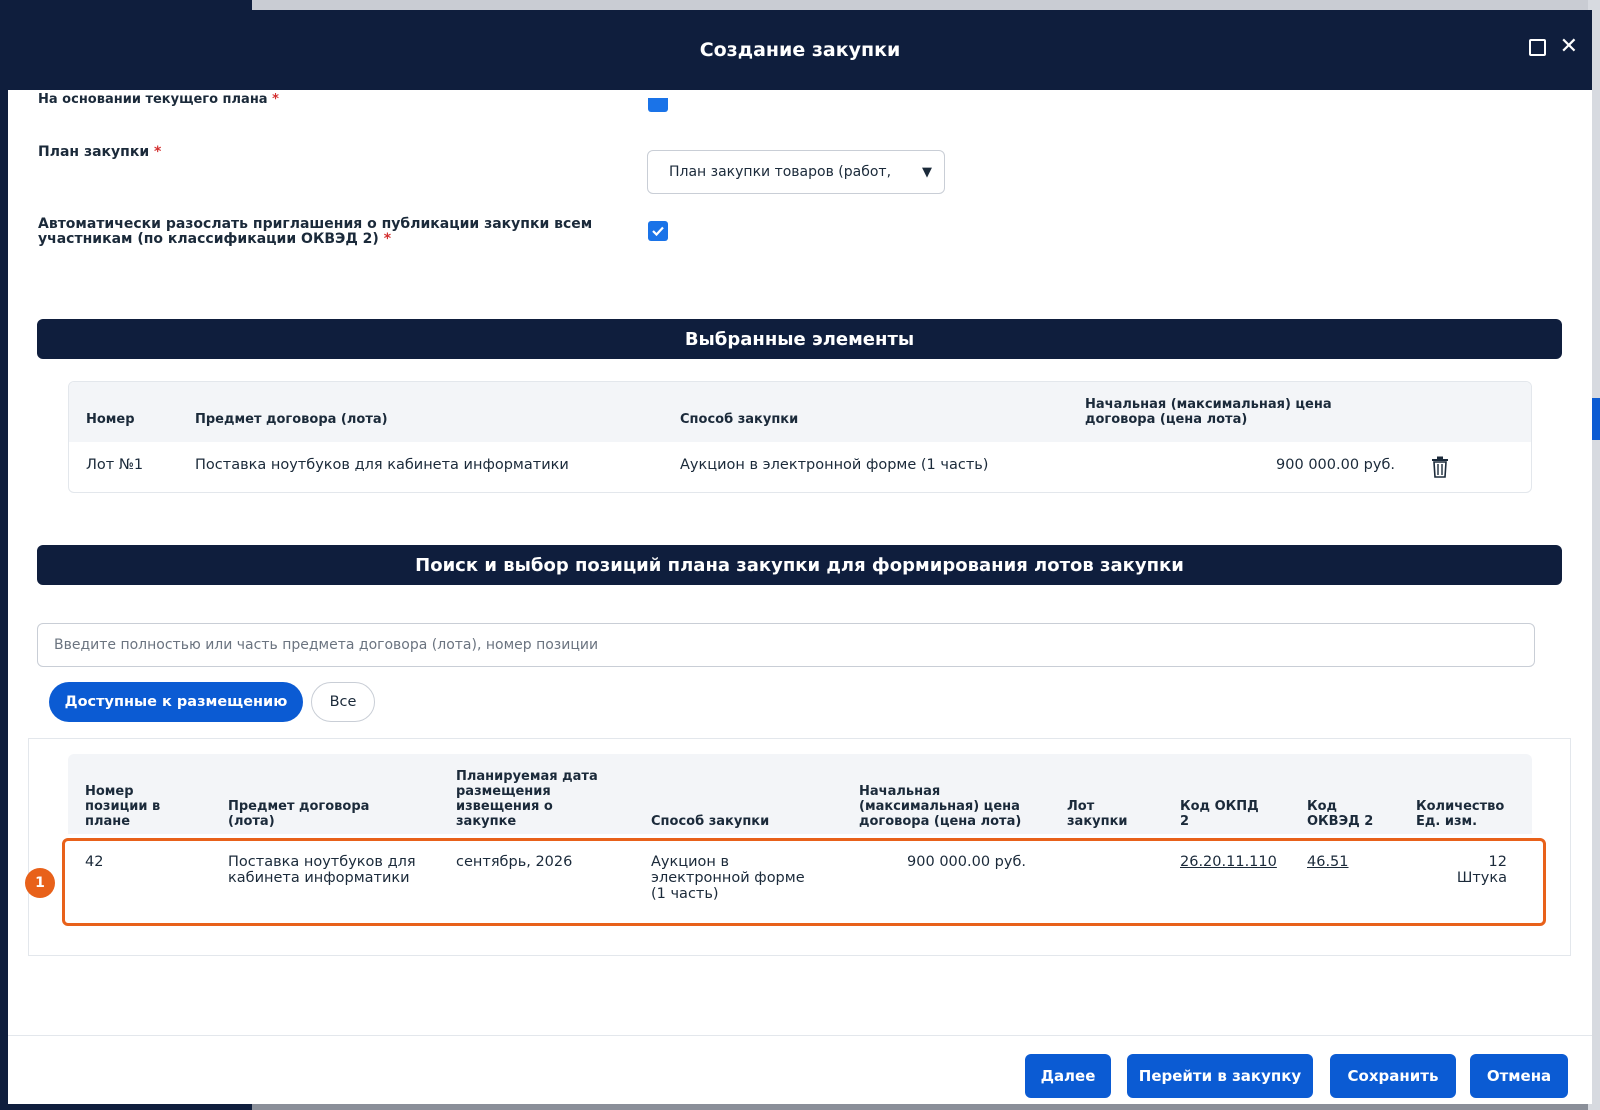 The image size is (1600, 1110). I want to click on modal-title: Создание закупки, so click(800, 50).